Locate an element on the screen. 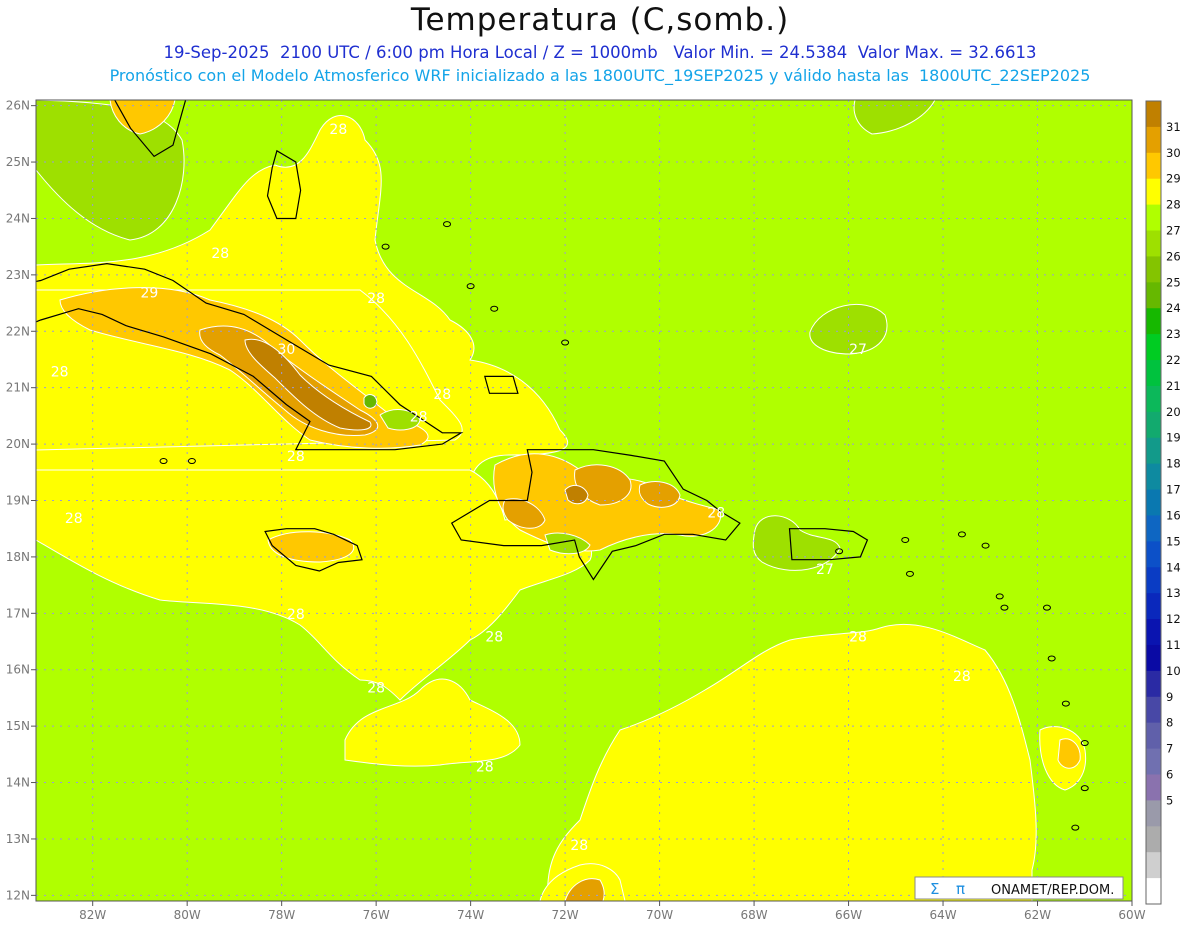 The height and width of the screenshot is (927, 1200). legend-label: 30 is located at coordinates (1173, 153).